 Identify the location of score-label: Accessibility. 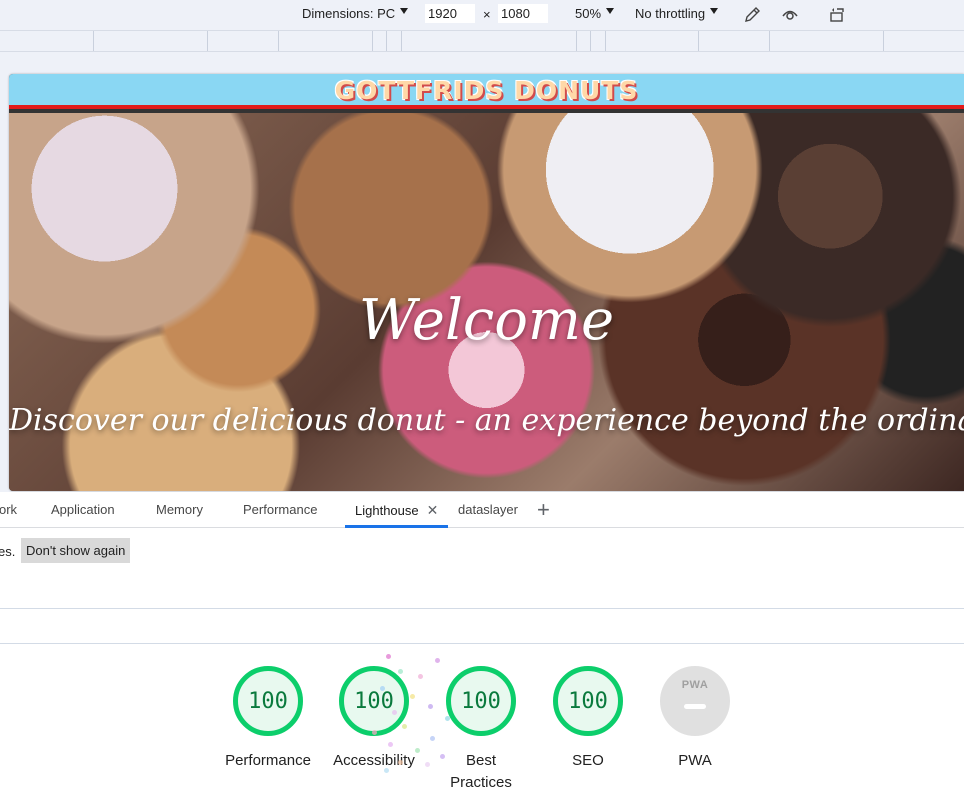
(374, 760).